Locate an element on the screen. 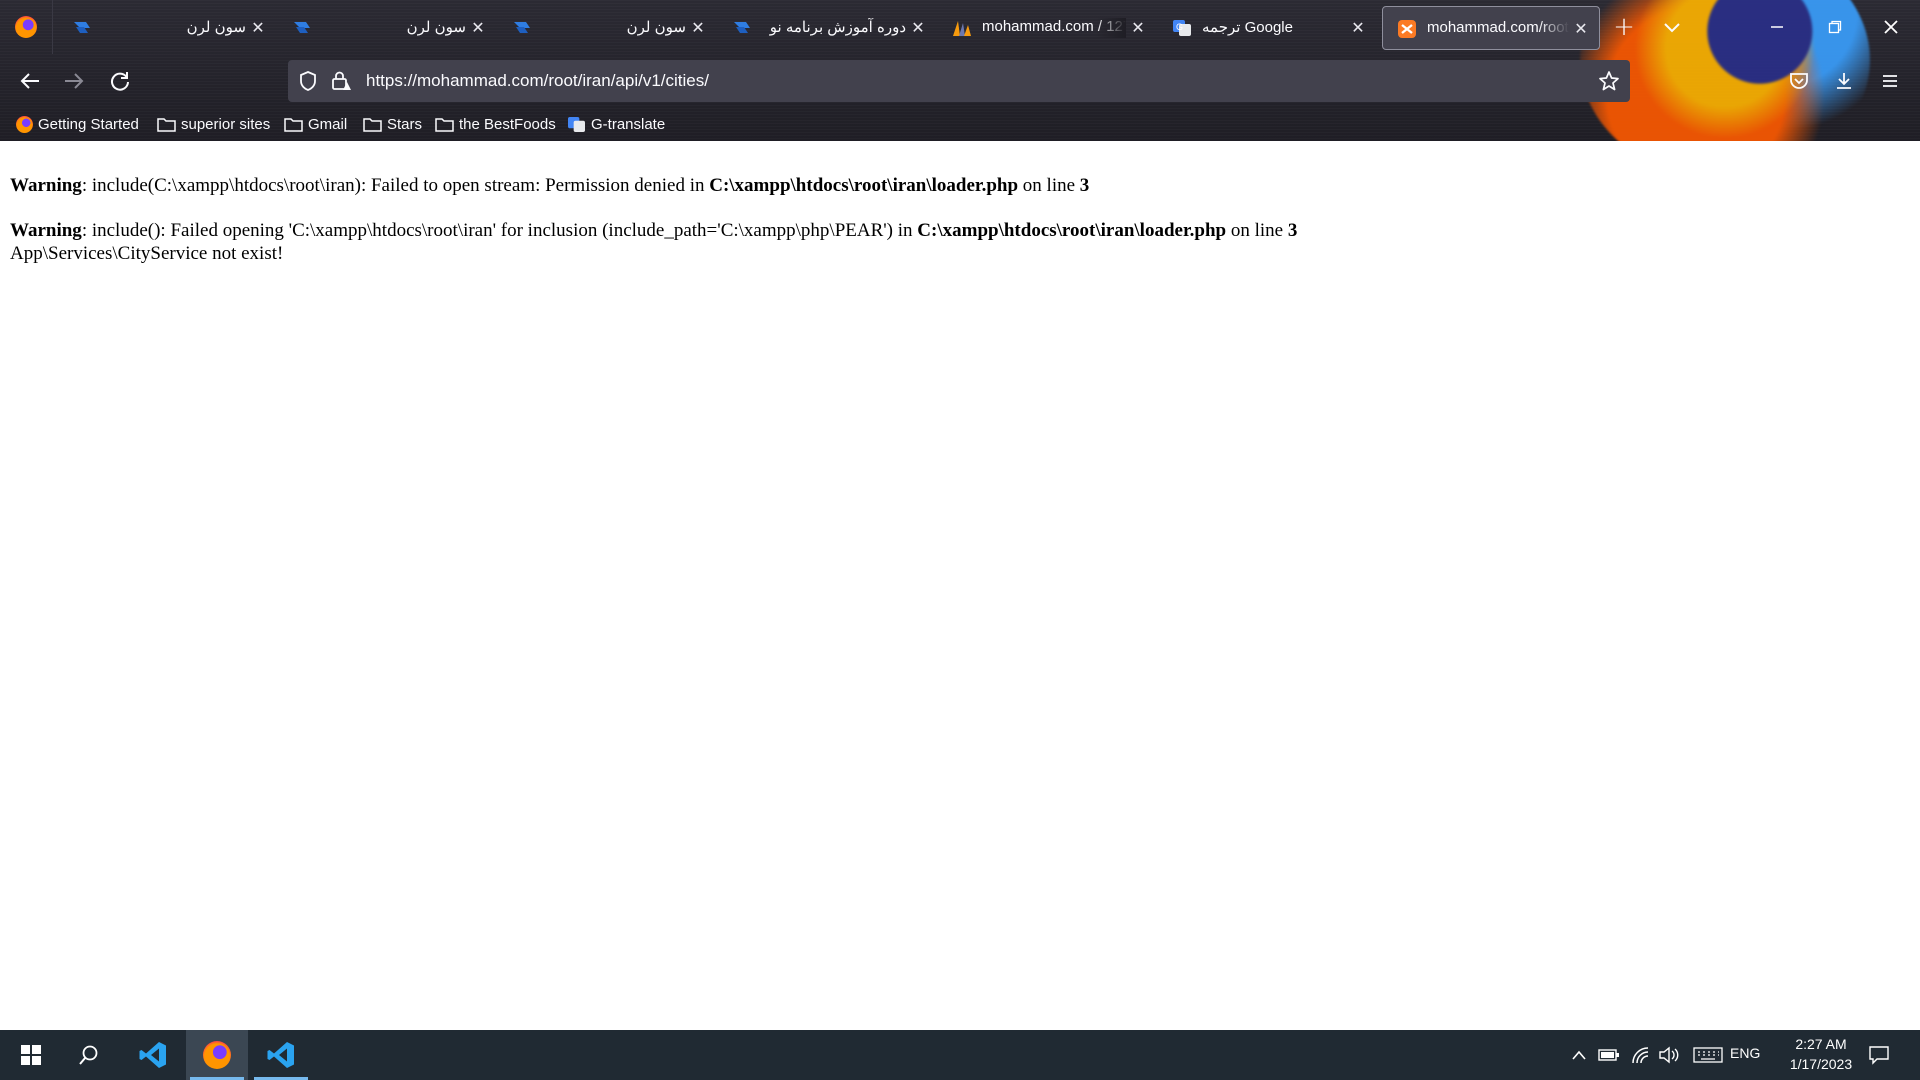  phpmyadmin-icon is located at coordinates (962, 28).